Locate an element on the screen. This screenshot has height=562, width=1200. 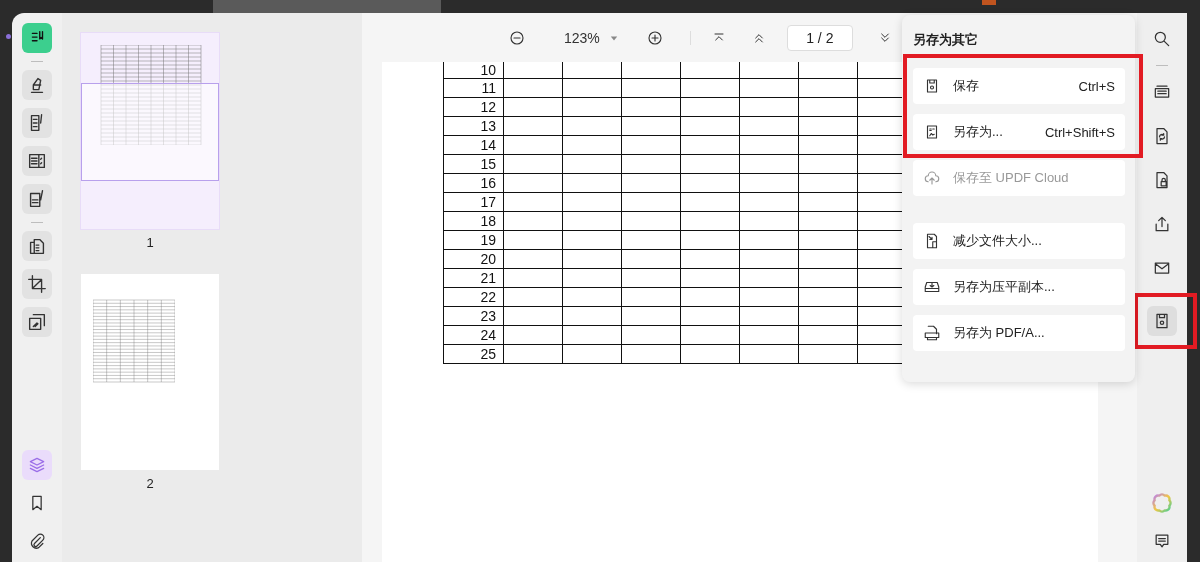
row-number: 10 is located at coordinates (473, 70).